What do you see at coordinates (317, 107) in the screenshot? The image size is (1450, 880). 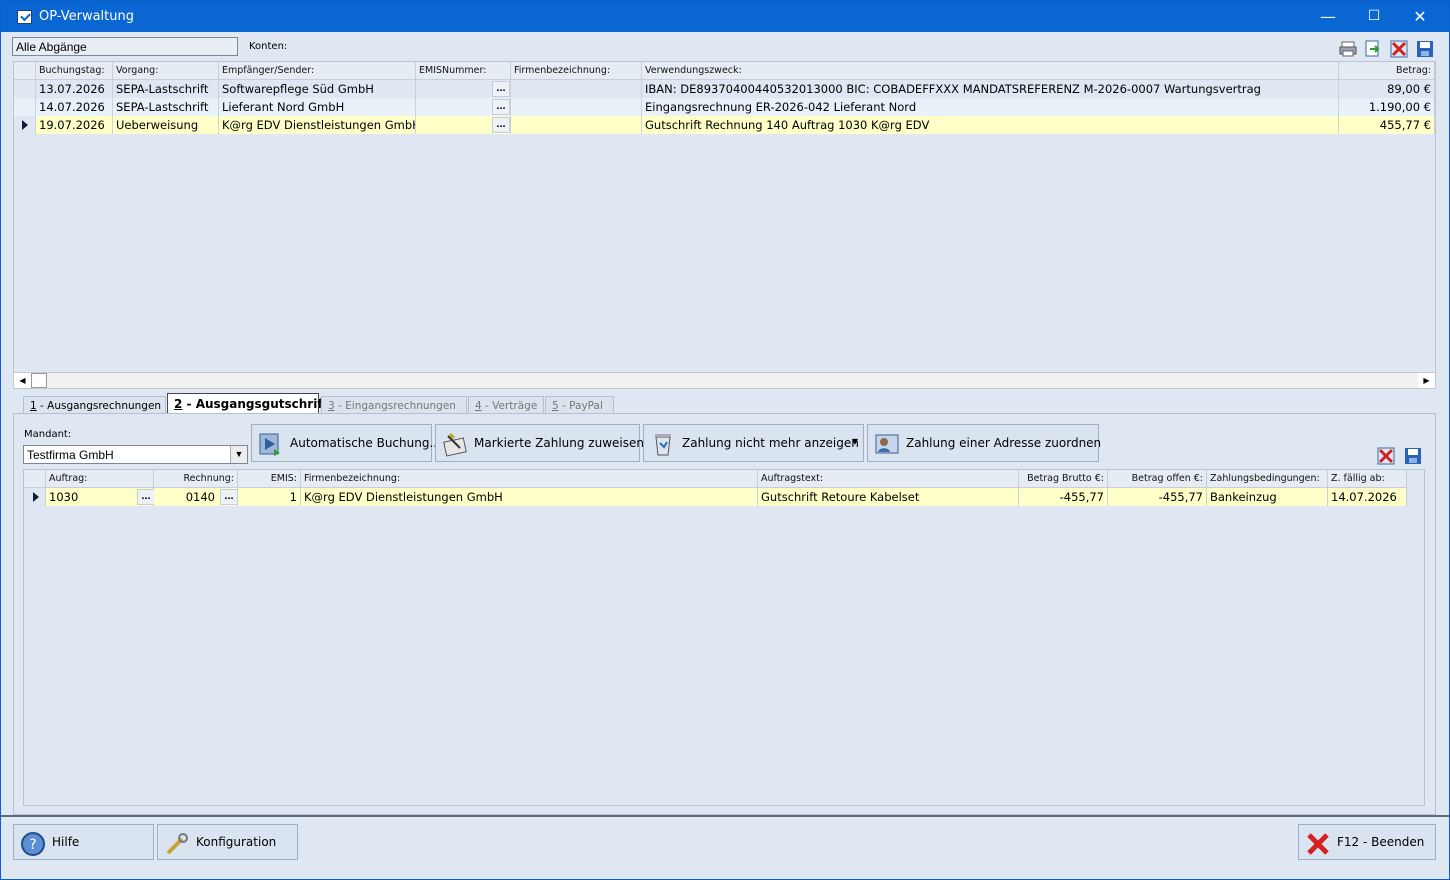 I see `cell-empfaenger: Lieferant Nord GmbH` at bounding box center [317, 107].